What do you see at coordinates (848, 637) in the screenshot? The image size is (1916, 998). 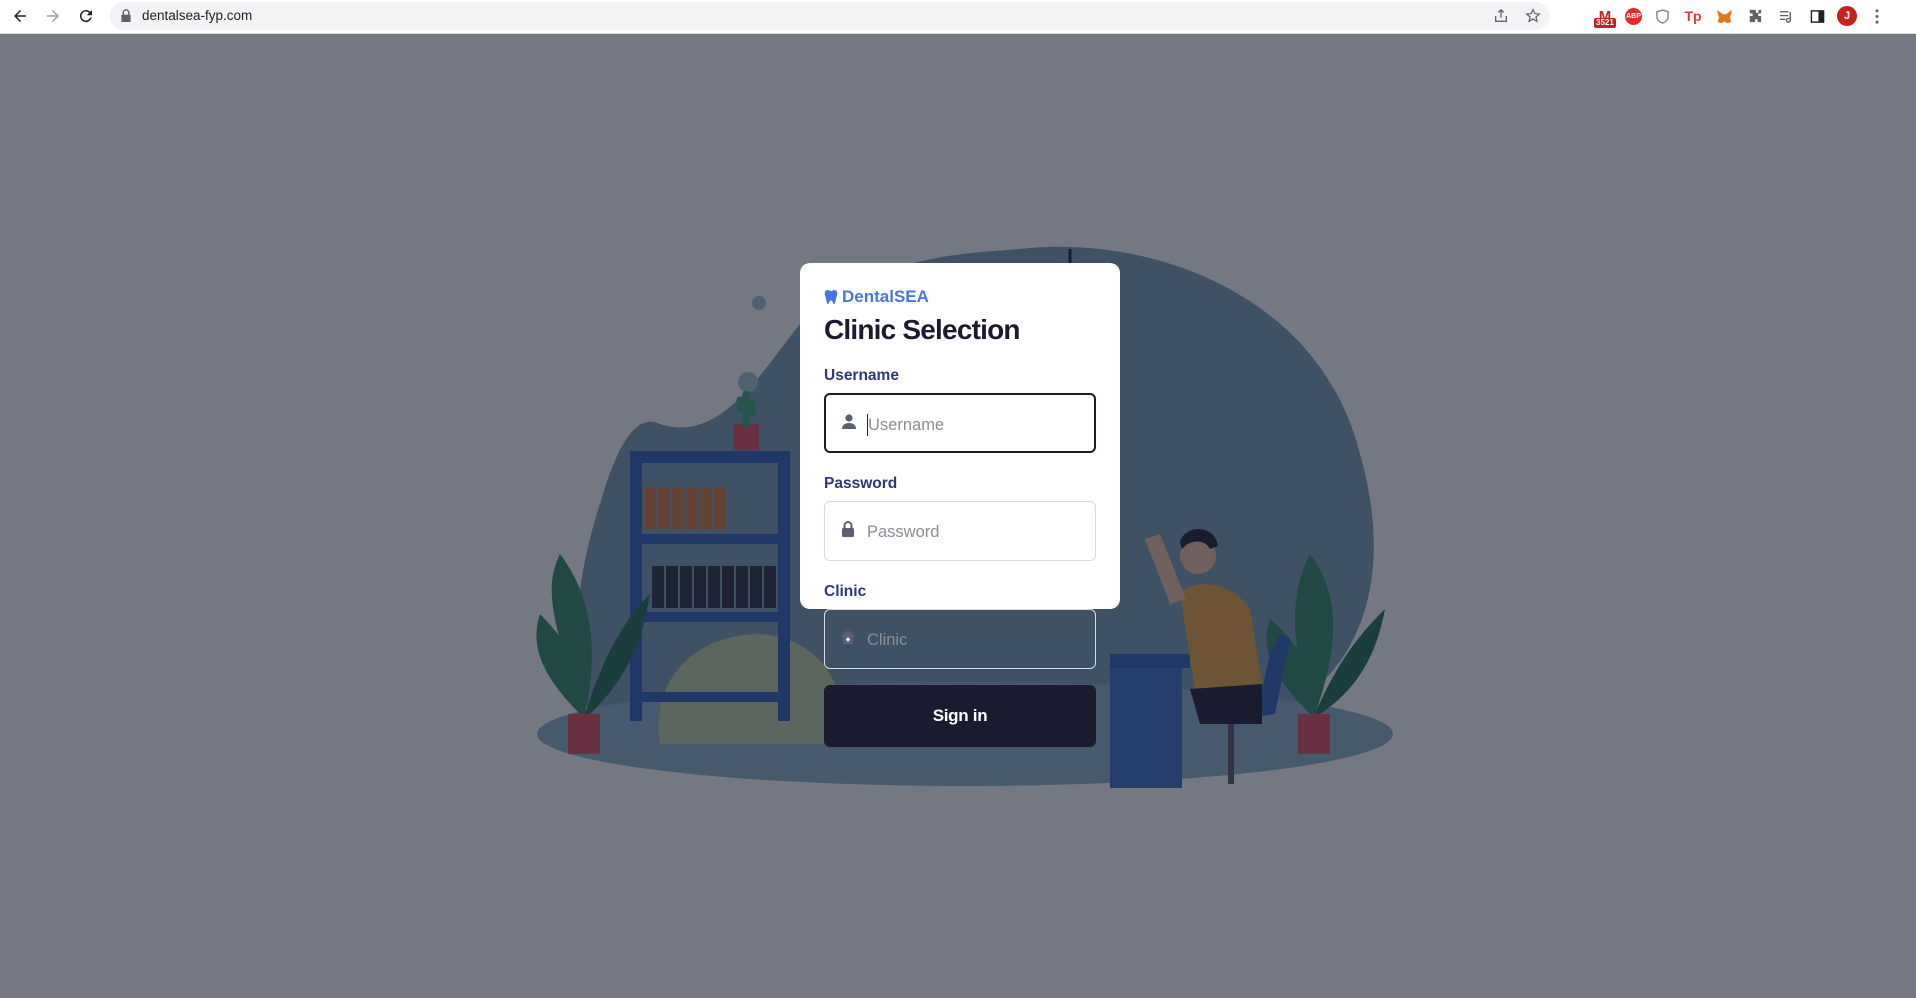 I see `clinic-house-icon` at bounding box center [848, 637].